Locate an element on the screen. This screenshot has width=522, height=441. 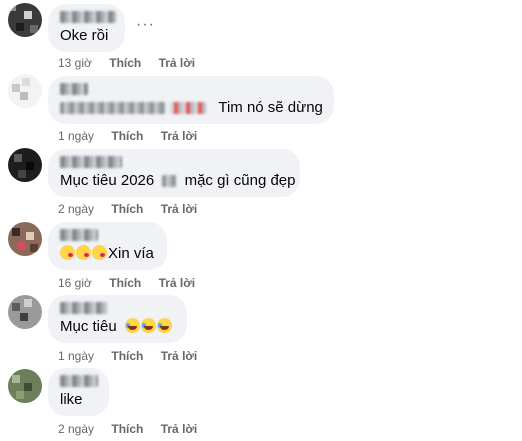
comment-bubble: Oke rồi is located at coordinates (86, 28).